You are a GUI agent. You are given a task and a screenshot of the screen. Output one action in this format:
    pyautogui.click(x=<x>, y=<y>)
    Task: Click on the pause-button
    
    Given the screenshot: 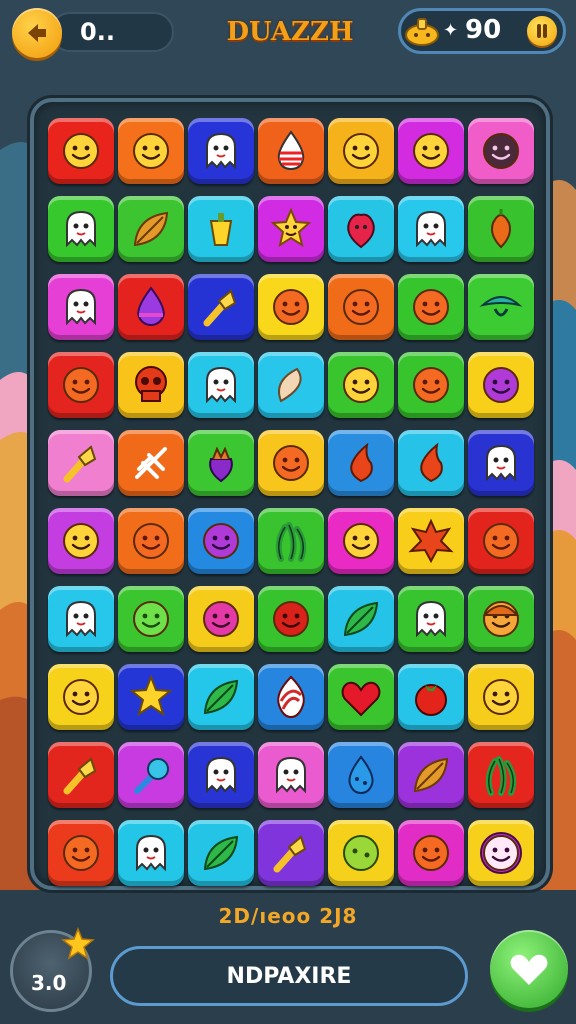 What is the action you would take?
    pyautogui.click(x=542, y=31)
    